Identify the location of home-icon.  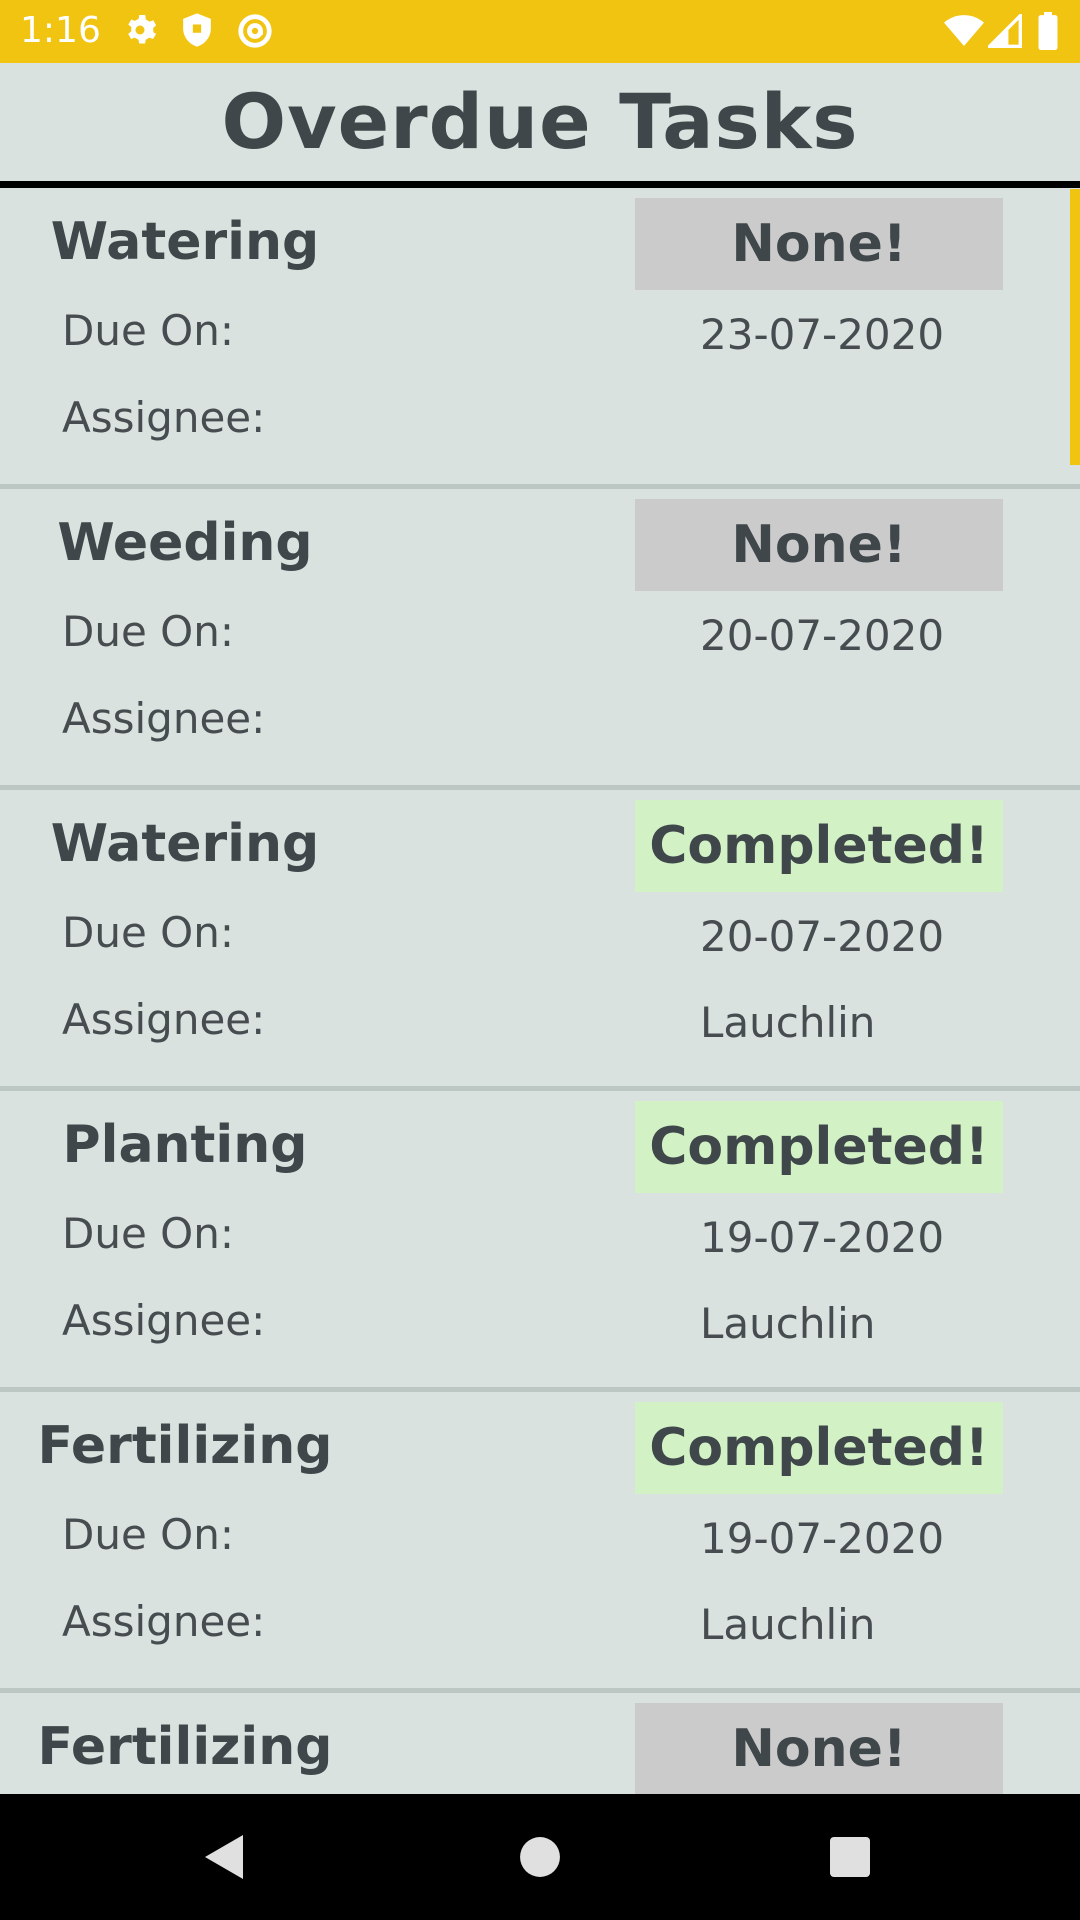
(540, 1857).